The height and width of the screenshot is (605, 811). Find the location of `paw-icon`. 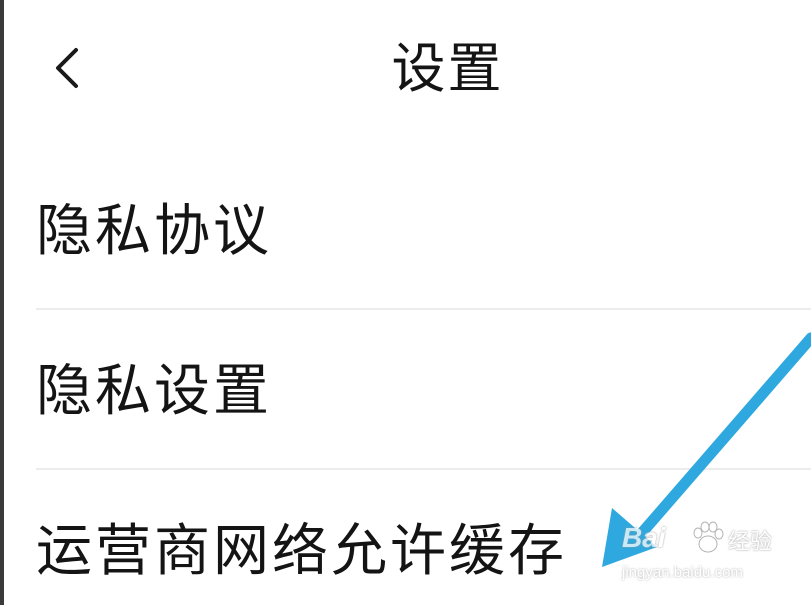

paw-icon is located at coordinates (708, 537).